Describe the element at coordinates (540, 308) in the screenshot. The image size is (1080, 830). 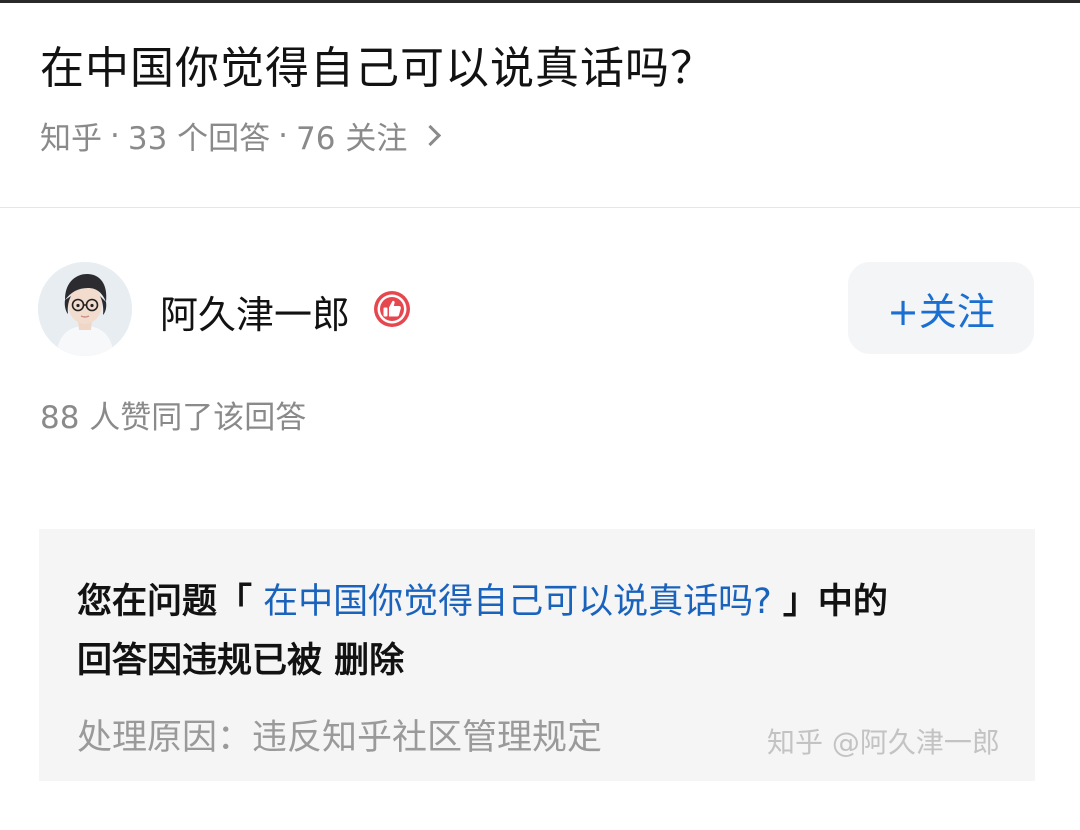
I see `answer-author-row: 阿久津一郎 +关注` at that location.